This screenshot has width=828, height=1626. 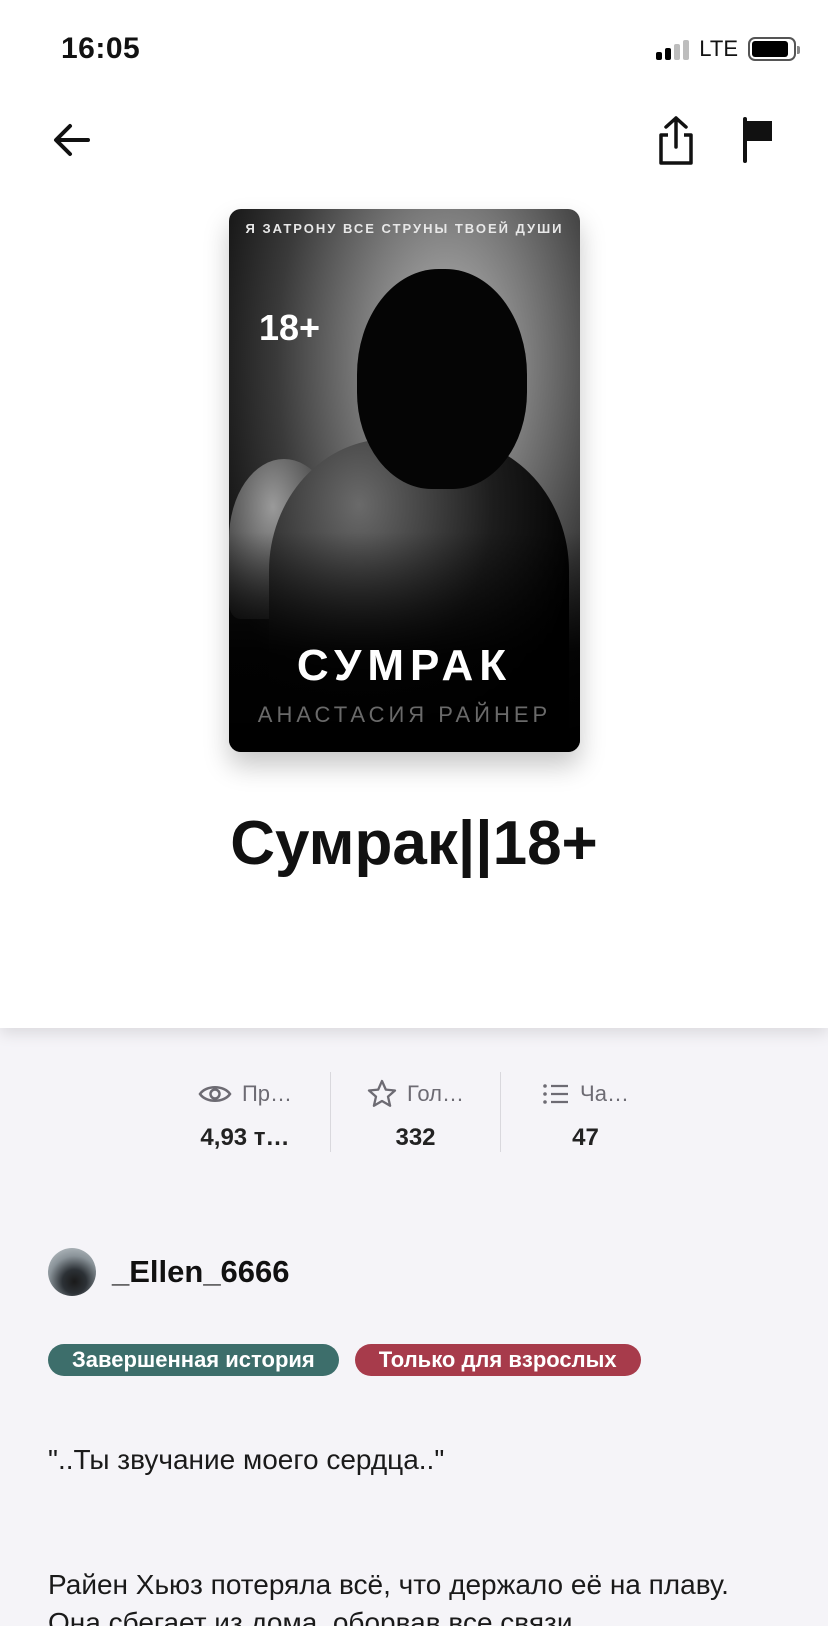 What do you see at coordinates (290, 327) in the screenshot?
I see `cover-age-rating: 18+` at bounding box center [290, 327].